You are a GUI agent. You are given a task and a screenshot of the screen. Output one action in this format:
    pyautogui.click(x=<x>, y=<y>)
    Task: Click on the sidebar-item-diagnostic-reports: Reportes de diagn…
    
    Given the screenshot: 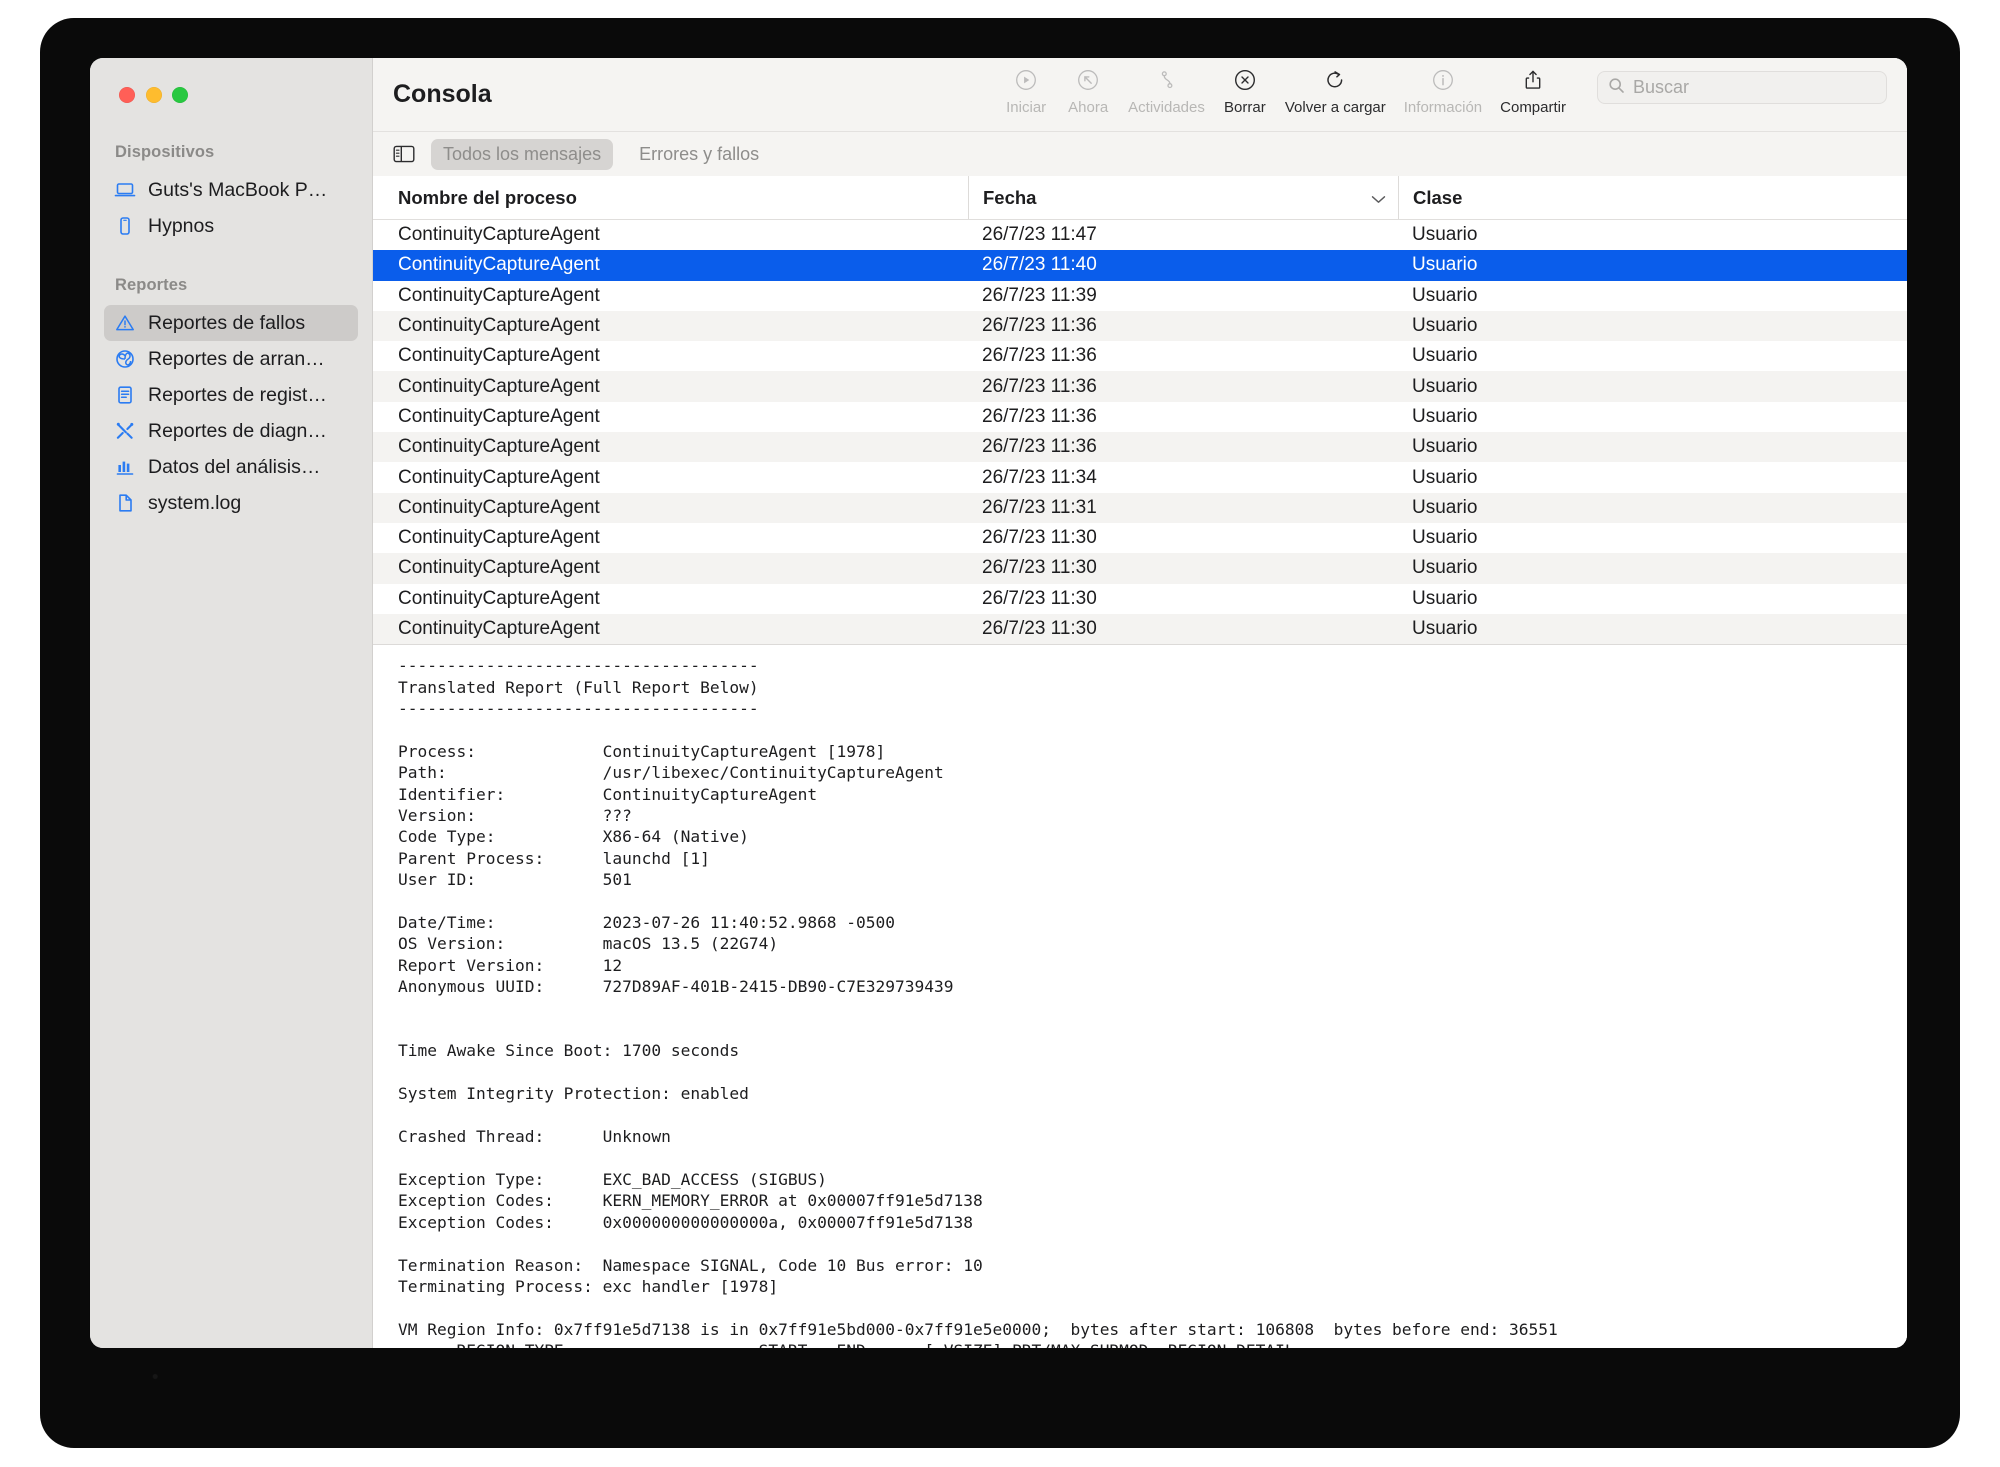 What is the action you would take?
    pyautogui.click(x=231, y=431)
    